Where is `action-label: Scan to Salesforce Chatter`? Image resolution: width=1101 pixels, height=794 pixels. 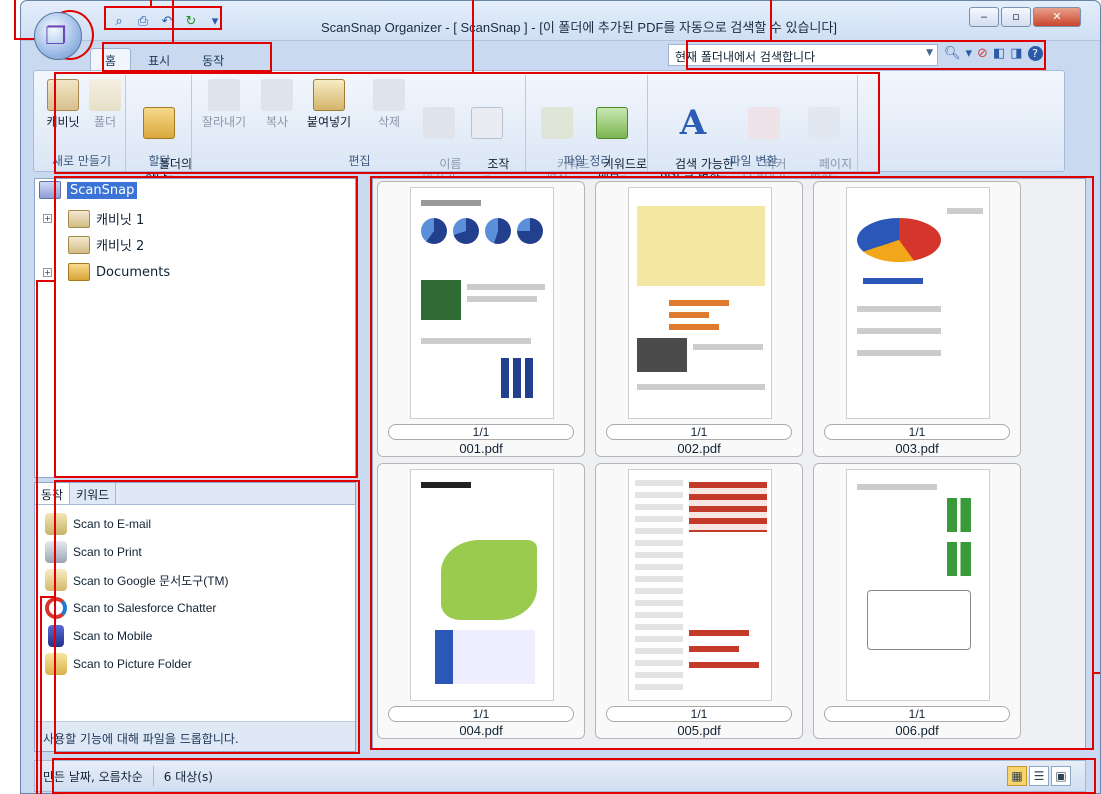
action-label: Scan to Salesforce Chatter is located at coordinates (145, 608).